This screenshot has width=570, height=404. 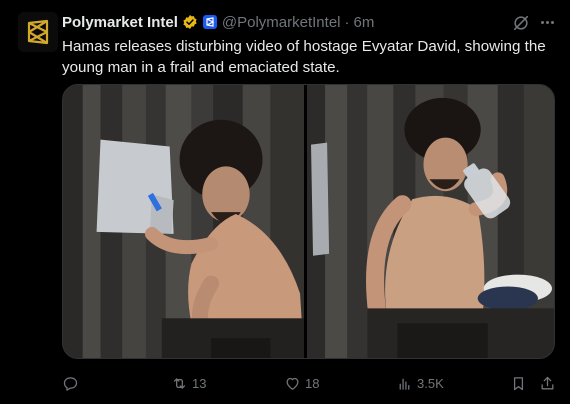 What do you see at coordinates (188, 383) in the screenshot?
I see `repost-button: 13` at bounding box center [188, 383].